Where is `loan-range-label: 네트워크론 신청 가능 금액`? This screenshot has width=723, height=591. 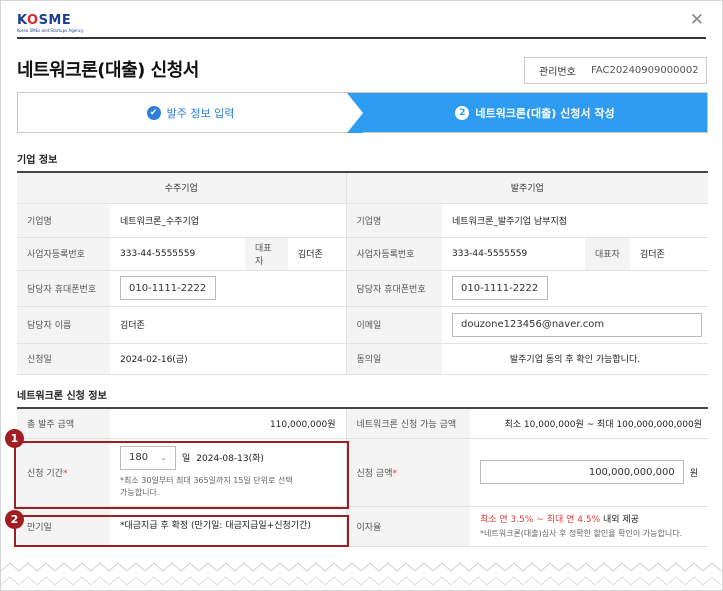 loan-range-label: 네트워크론 신청 가능 금액 is located at coordinates (407, 423).